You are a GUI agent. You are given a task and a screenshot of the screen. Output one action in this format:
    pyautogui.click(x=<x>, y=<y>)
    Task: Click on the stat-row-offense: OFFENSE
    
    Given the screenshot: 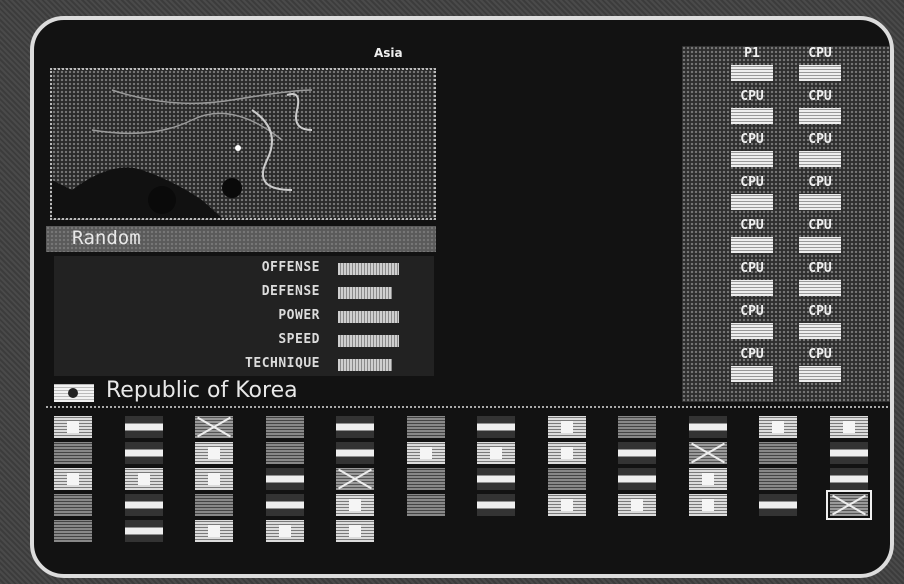 What is the action you would take?
    pyautogui.click(x=244, y=268)
    